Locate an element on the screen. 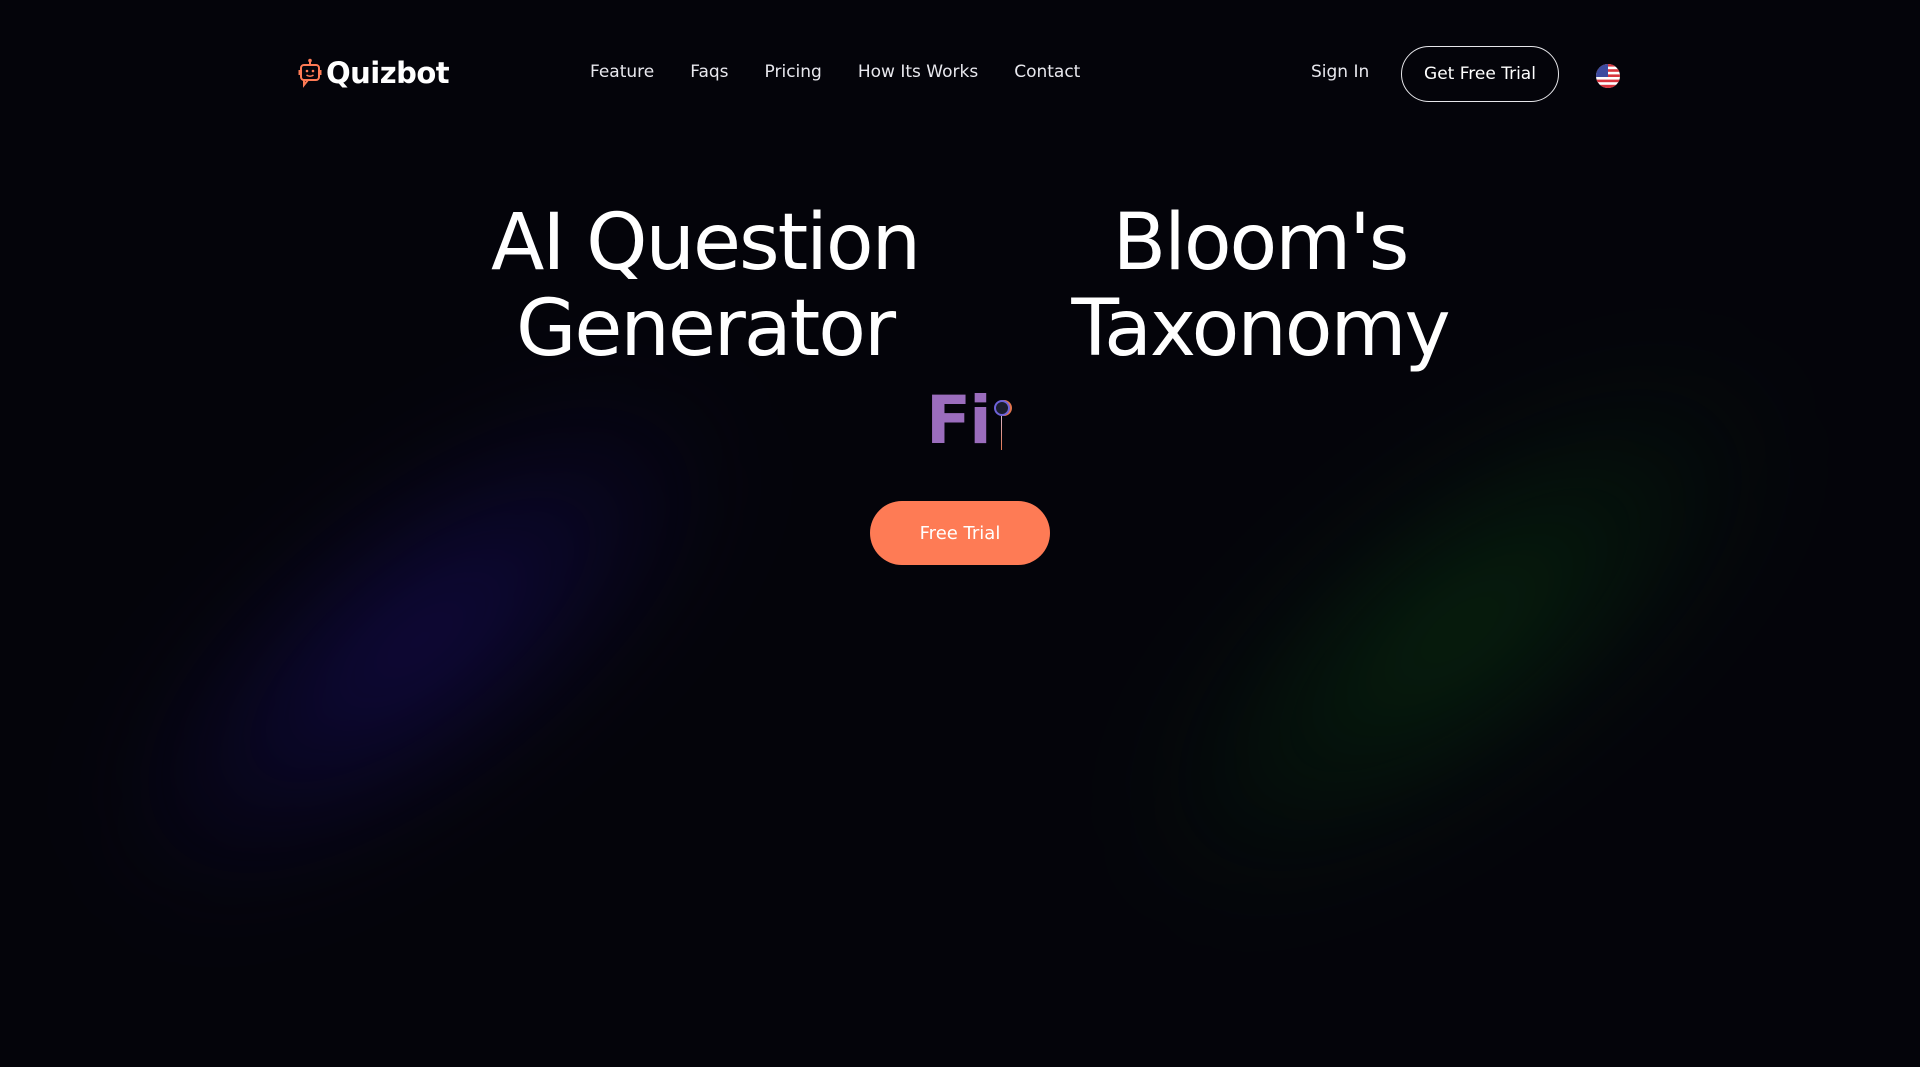  hero-heading-right: Bloom's Taxonomy is located at coordinates (1260, 286).